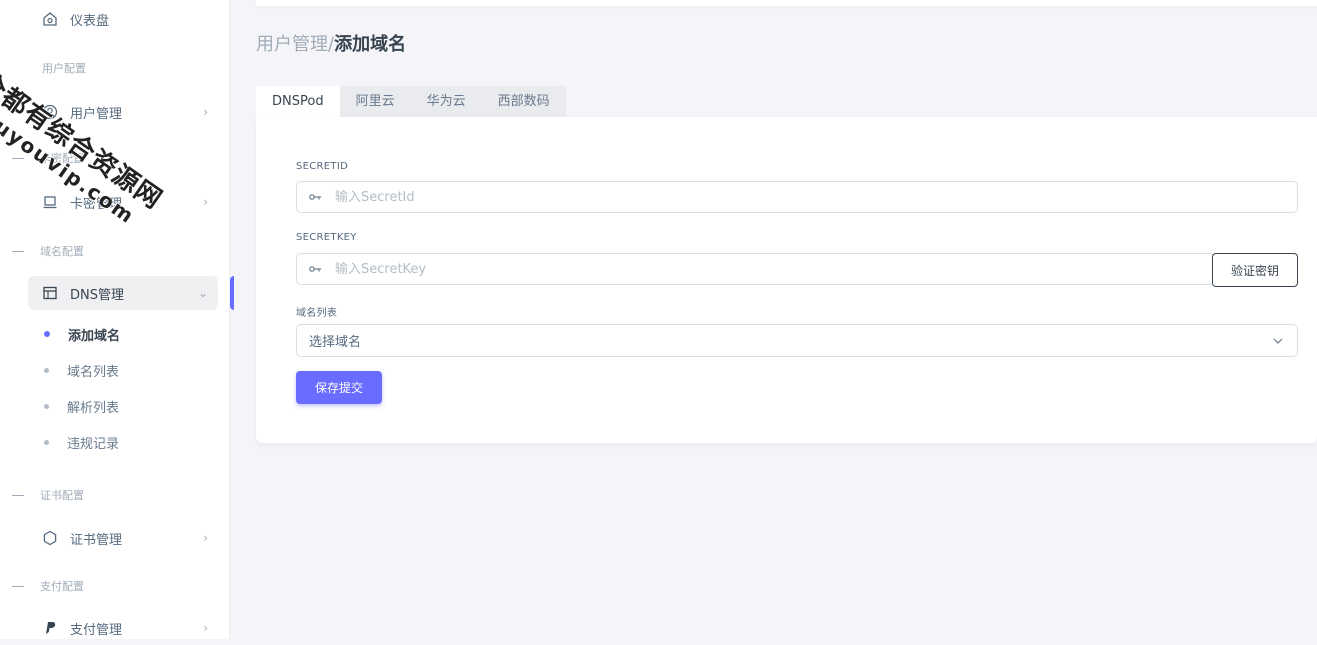  I want to click on laptop-icon, so click(50, 202).